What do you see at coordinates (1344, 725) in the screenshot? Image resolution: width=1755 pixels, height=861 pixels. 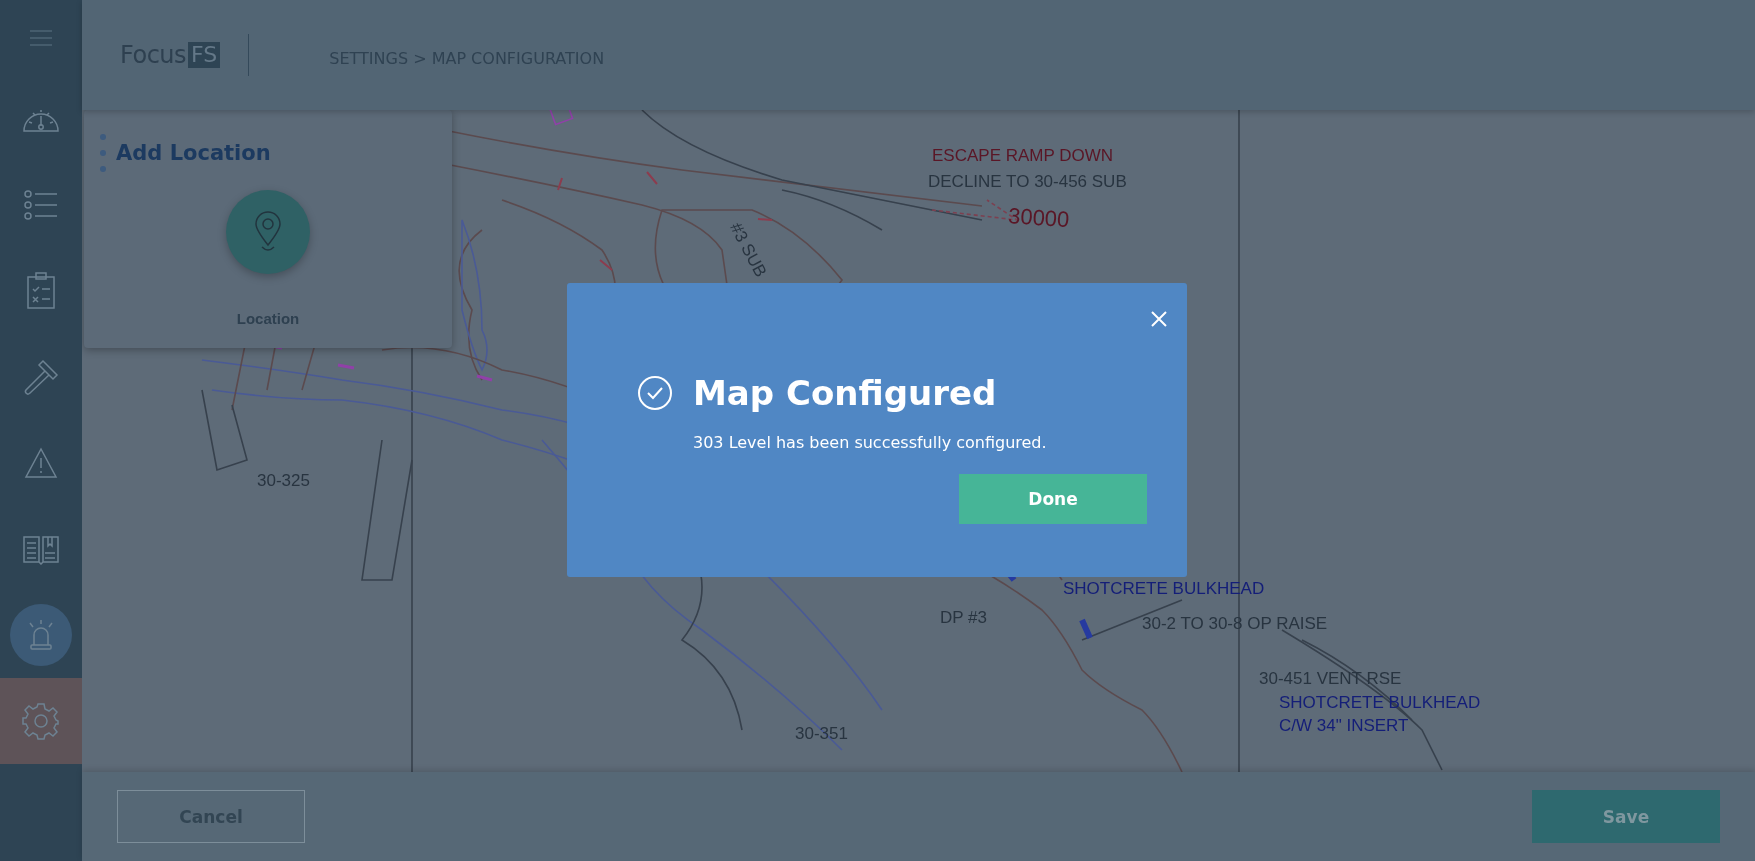 I see `map-label: C/W 34" INSERT` at bounding box center [1344, 725].